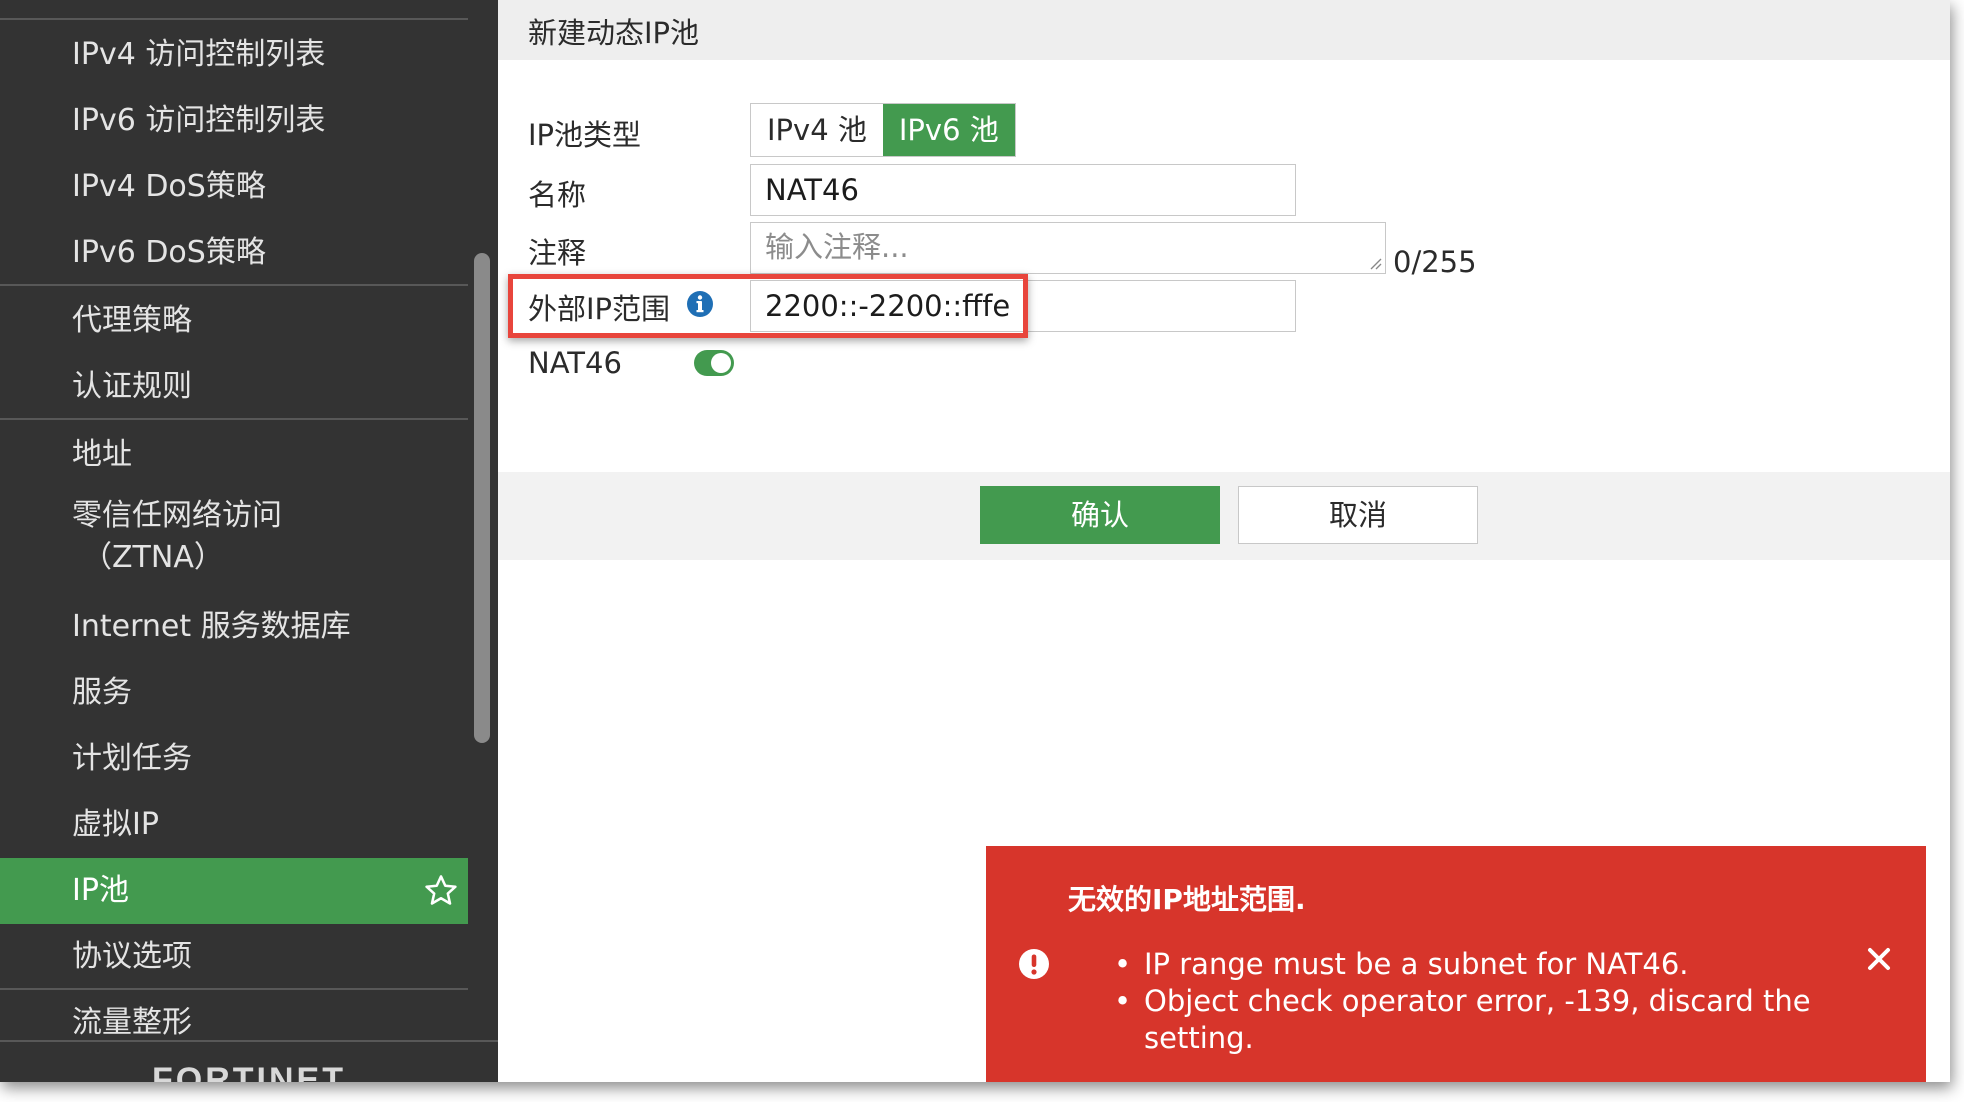  What do you see at coordinates (768, 306) in the screenshot?
I see `annotation-highlight` at bounding box center [768, 306].